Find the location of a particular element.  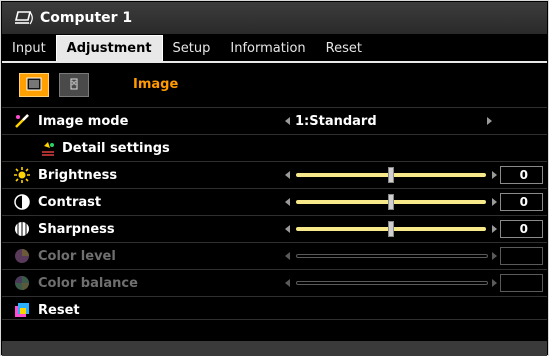

color-level-icon is located at coordinates (22, 256).